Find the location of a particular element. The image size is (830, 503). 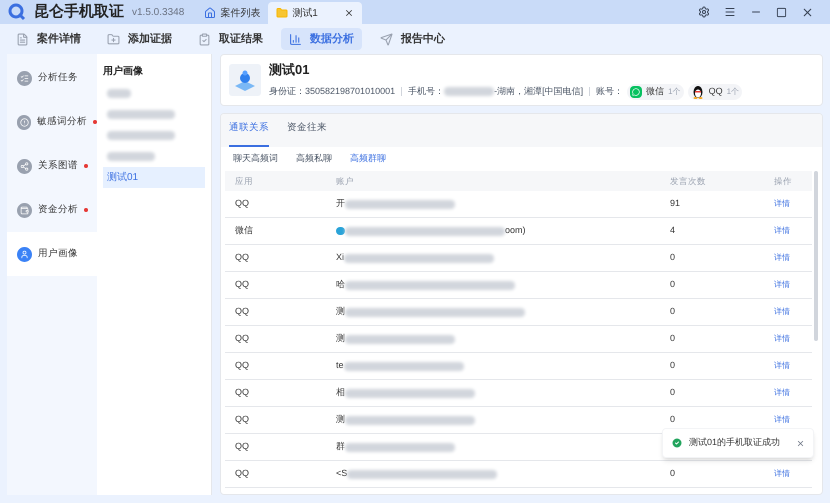

send-icon is located at coordinates (386, 39).